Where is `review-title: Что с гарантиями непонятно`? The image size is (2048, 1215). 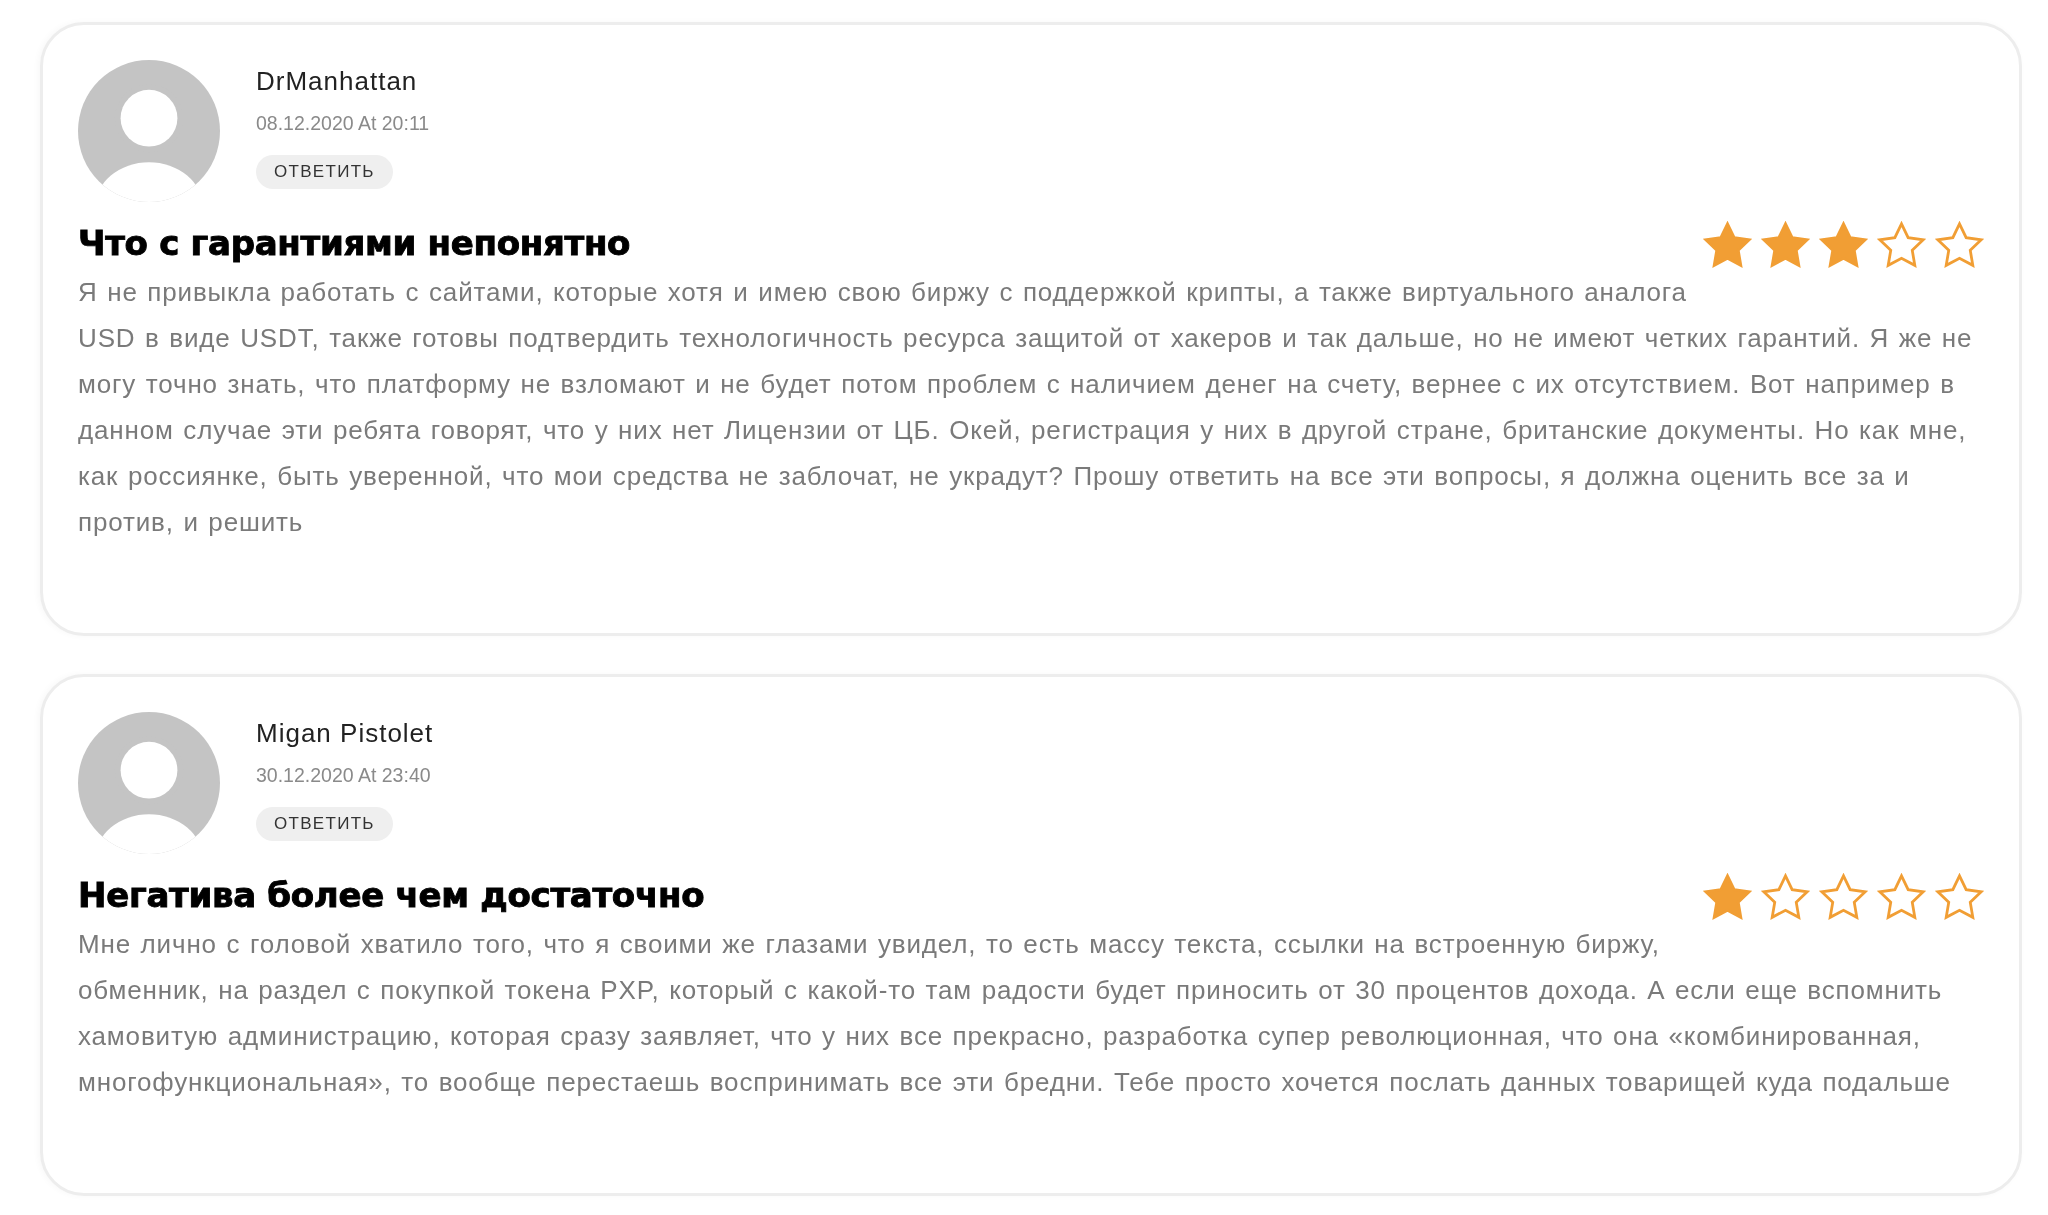
review-title: Что с гарантиями непонятно is located at coordinates (354, 243).